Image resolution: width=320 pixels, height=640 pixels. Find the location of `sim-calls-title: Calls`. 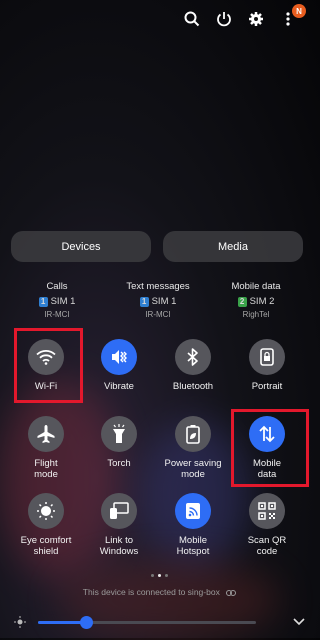

sim-calls-title: Calls is located at coordinates (57, 286).